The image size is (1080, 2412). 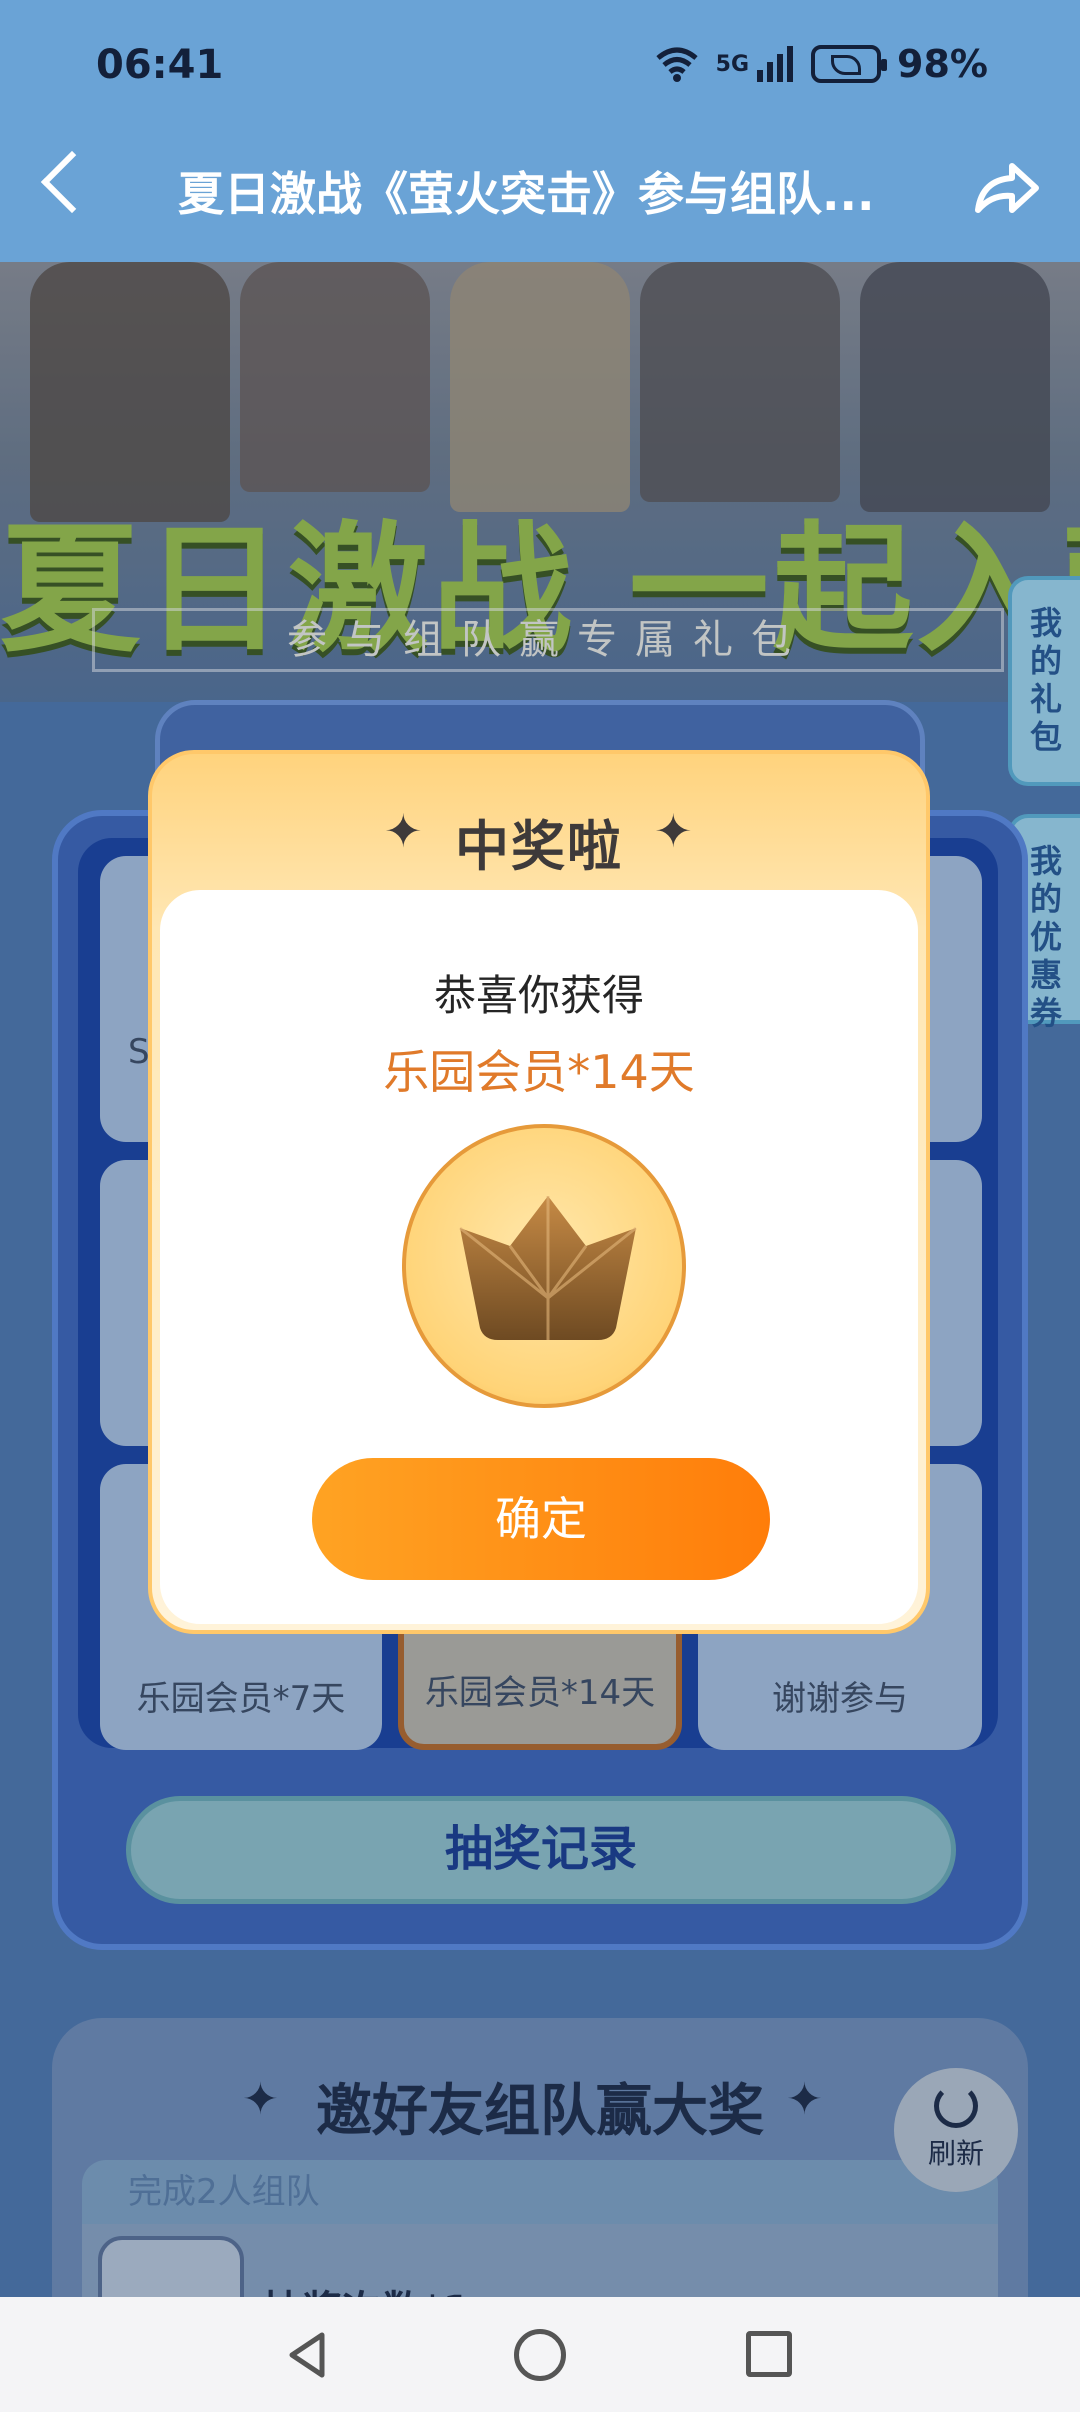 I want to click on wifi-icon, so click(x=677, y=64).